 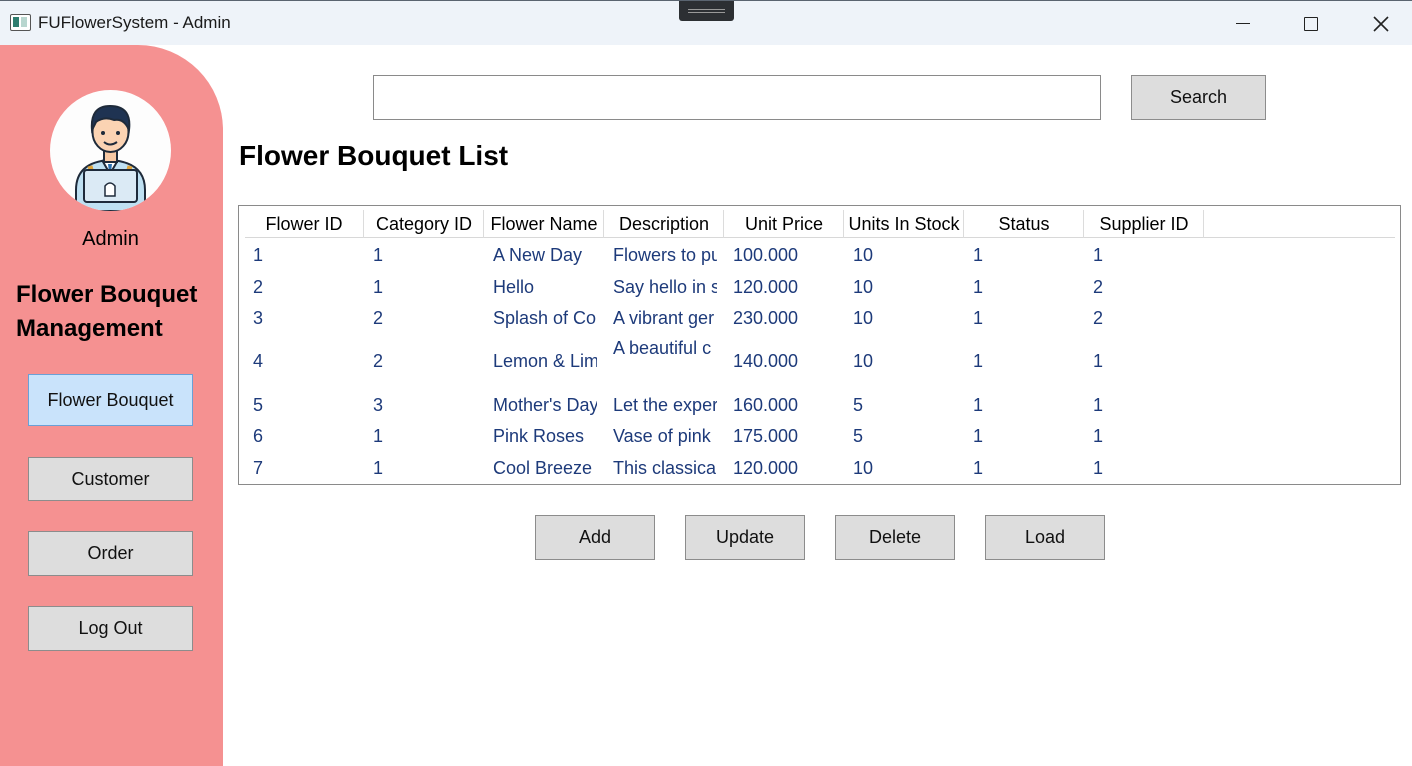 What do you see at coordinates (820, 290) in the screenshot?
I see `table-row: 2 1 Hello Say hello in s 120.000 10 1 2` at bounding box center [820, 290].